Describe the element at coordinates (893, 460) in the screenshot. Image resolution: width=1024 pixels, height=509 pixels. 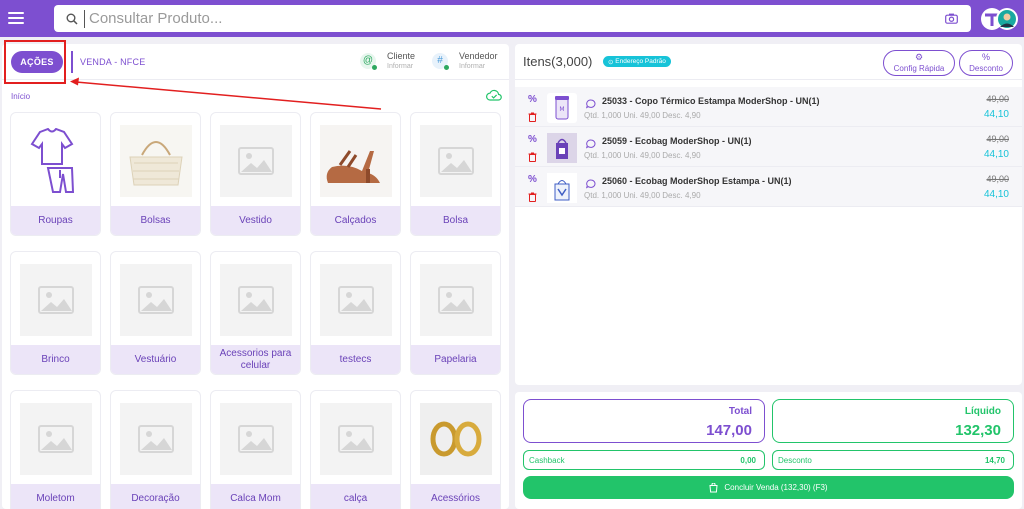
I see `desconto-field: Desconto 14,70` at that location.